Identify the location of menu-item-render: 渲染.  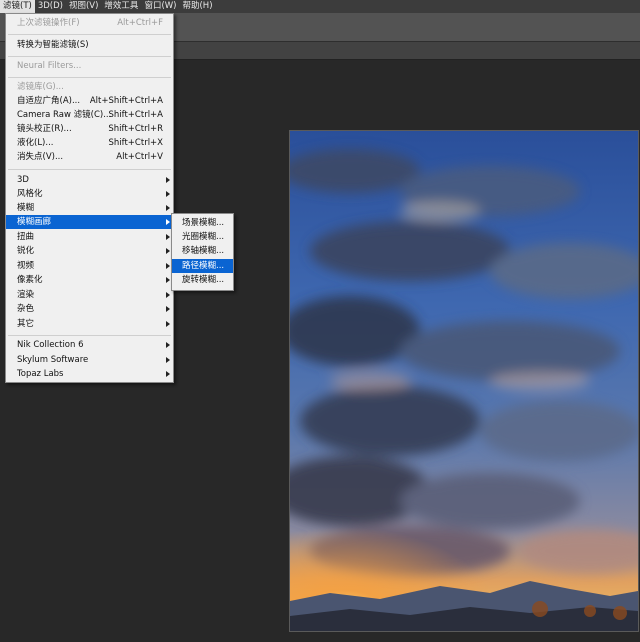
(89, 295).